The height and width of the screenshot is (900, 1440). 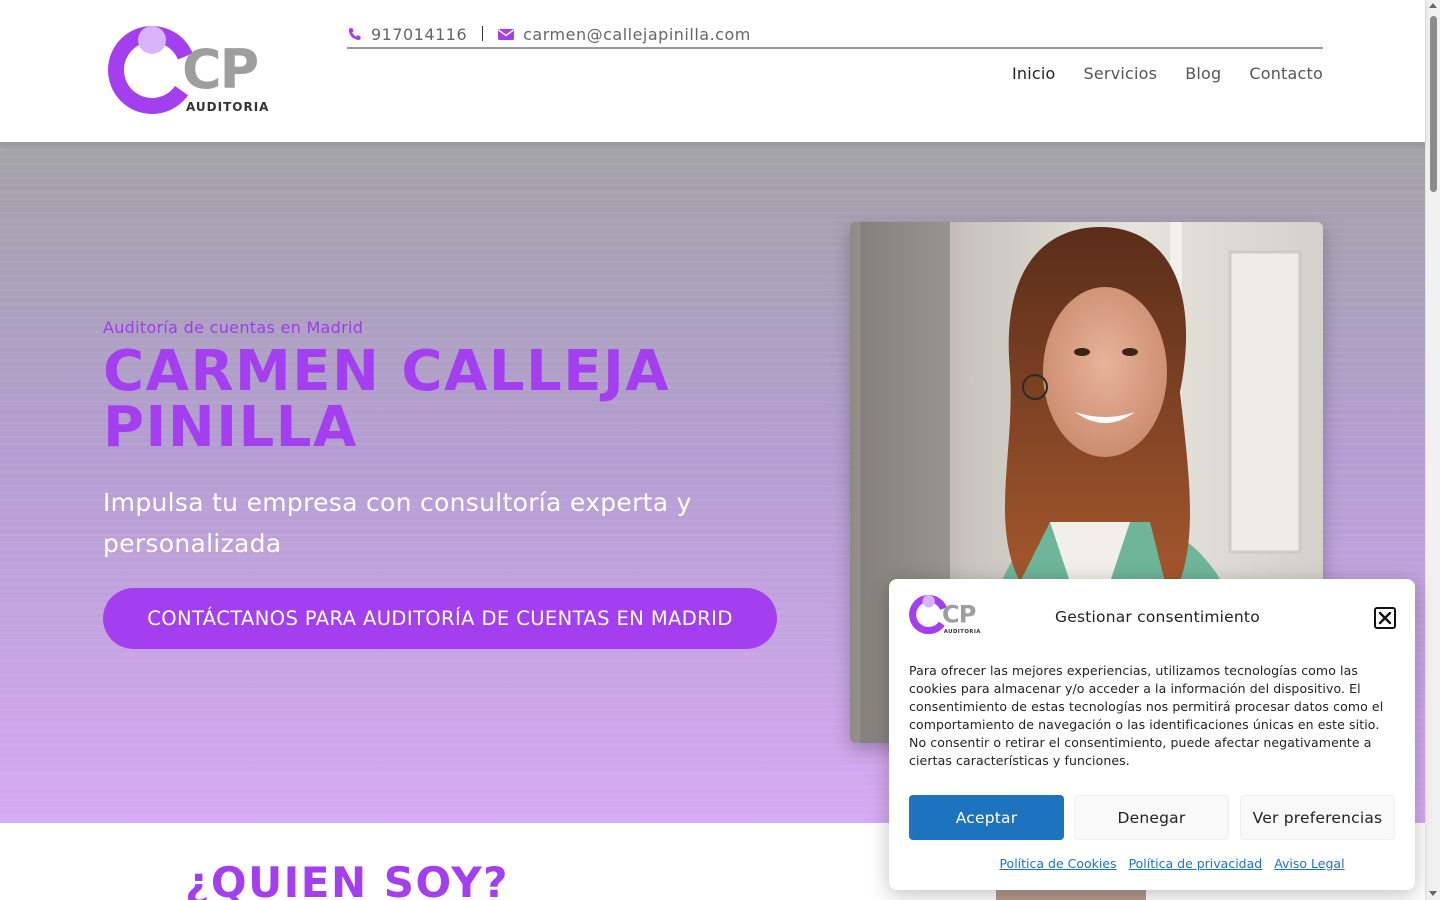 What do you see at coordinates (1433, 104) in the screenshot?
I see `scrollbar-thumb` at bounding box center [1433, 104].